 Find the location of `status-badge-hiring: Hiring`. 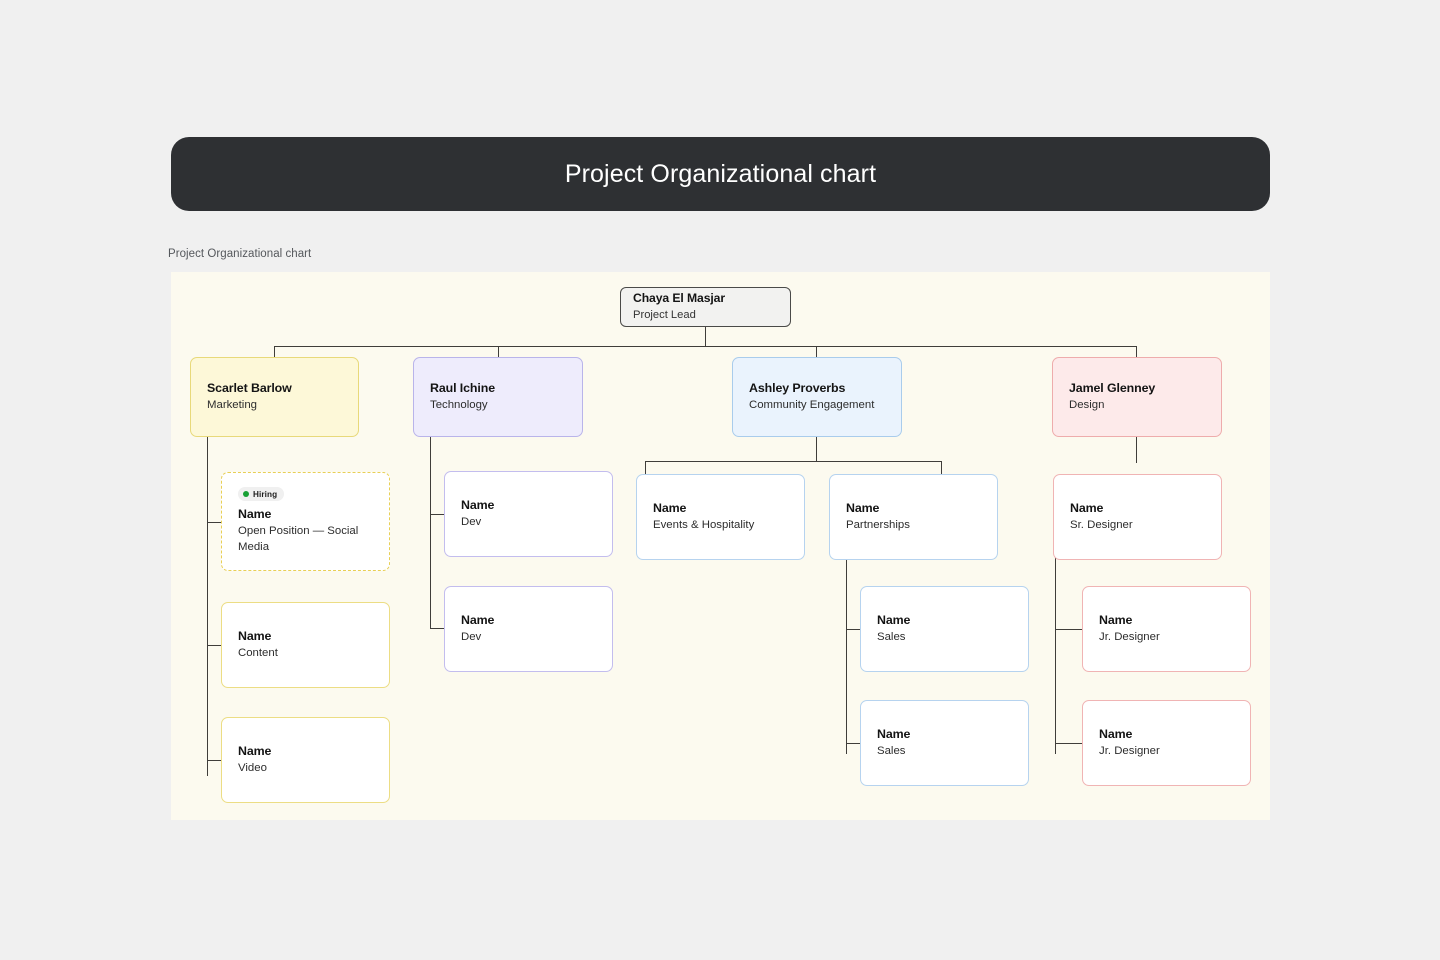

status-badge-hiring: Hiring is located at coordinates (261, 494).